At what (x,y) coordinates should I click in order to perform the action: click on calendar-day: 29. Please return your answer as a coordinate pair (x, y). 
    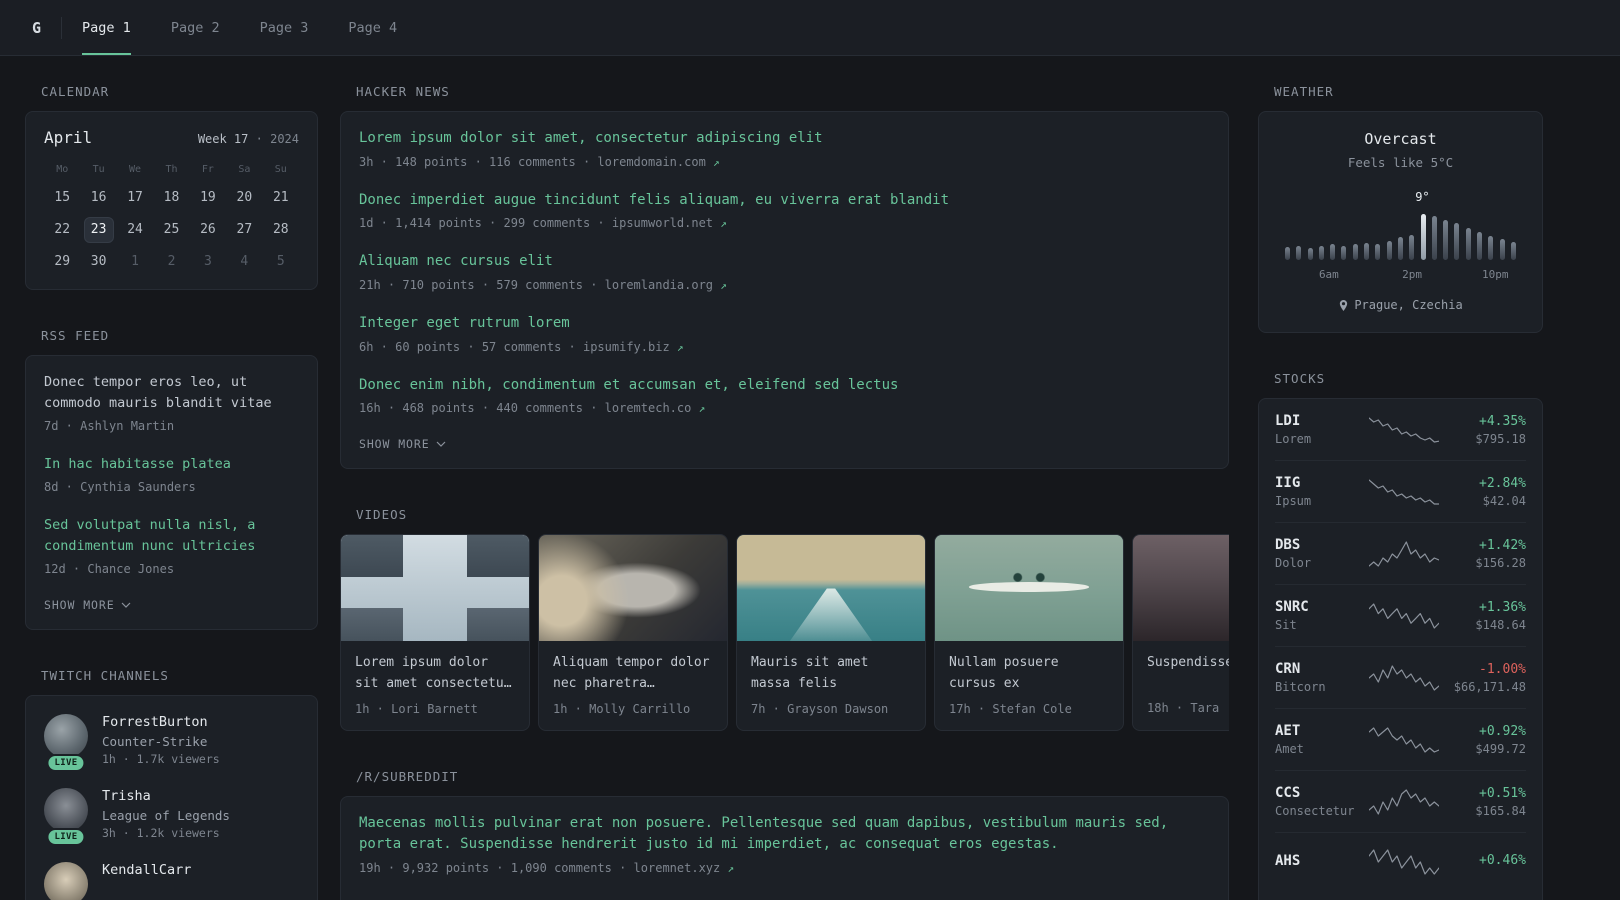
    Looking at the image, I should click on (62, 262).